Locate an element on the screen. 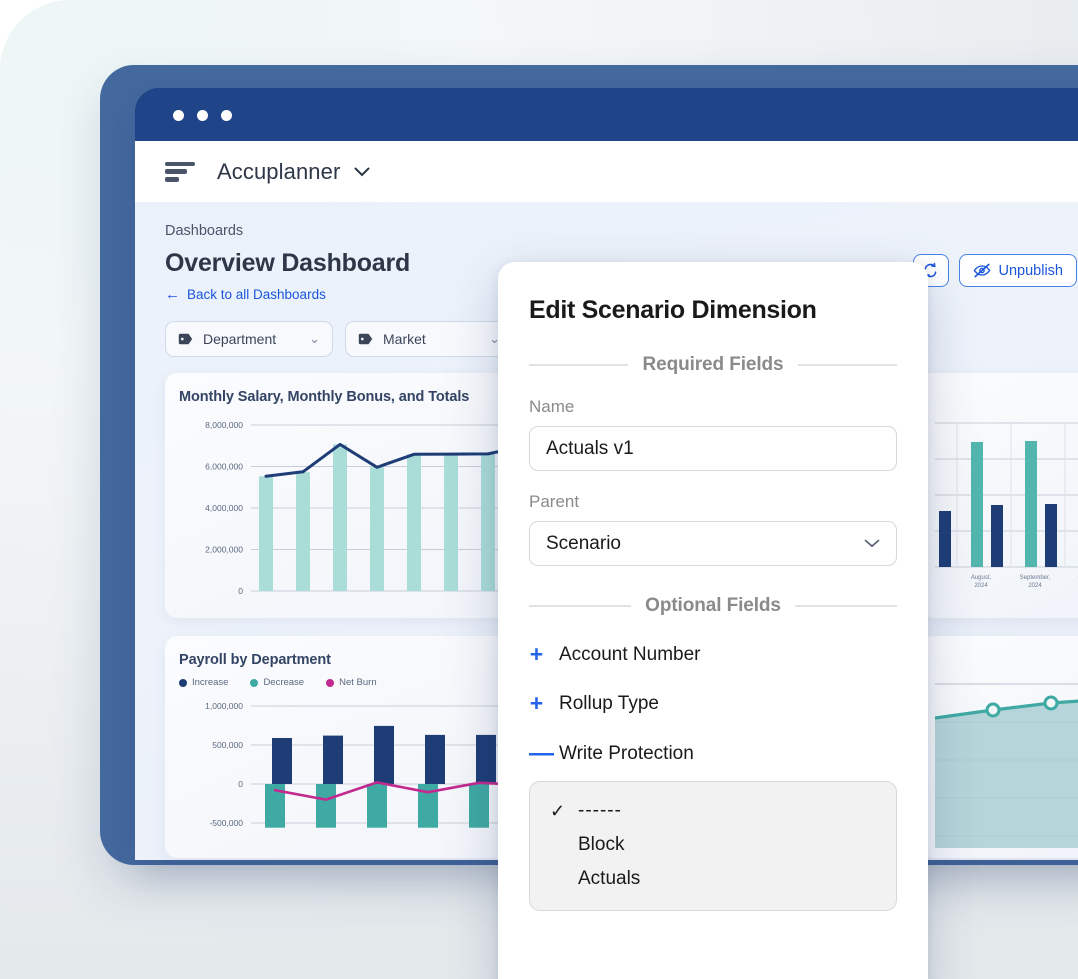  svg-text: 8,000,000 is located at coordinates (224, 425).